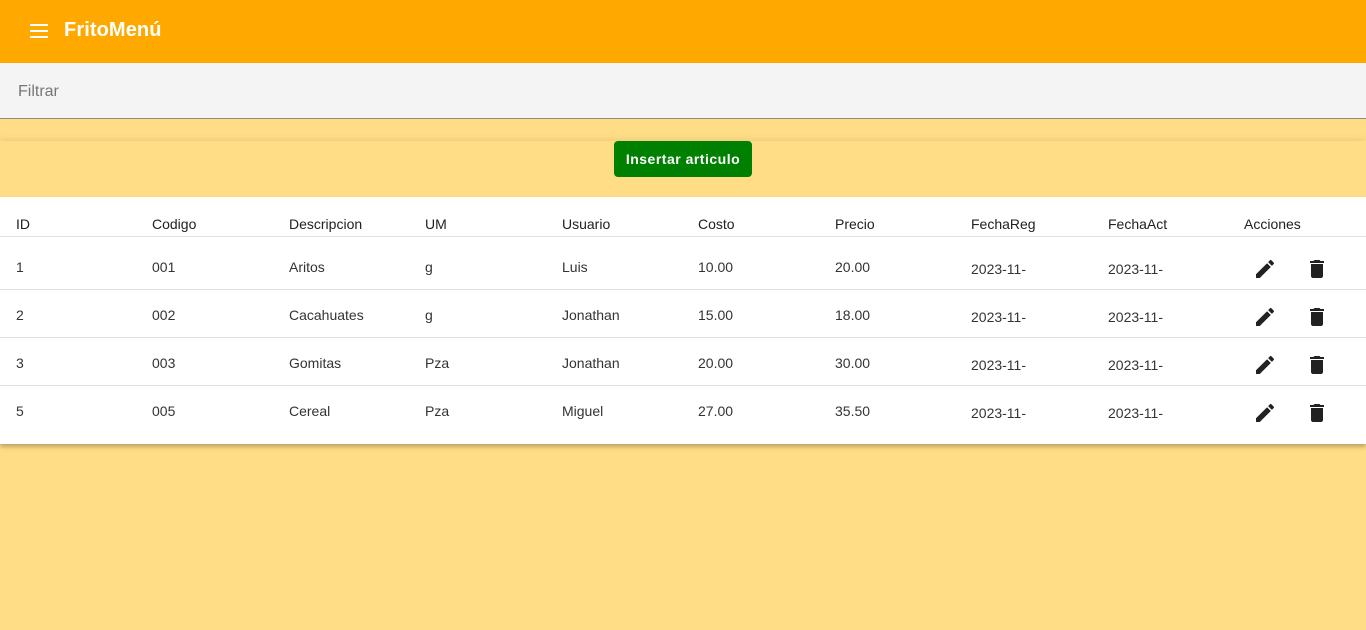 This screenshot has width=1366, height=630. What do you see at coordinates (887, 313) in the screenshot?
I see `cell-precio: 18.00` at bounding box center [887, 313].